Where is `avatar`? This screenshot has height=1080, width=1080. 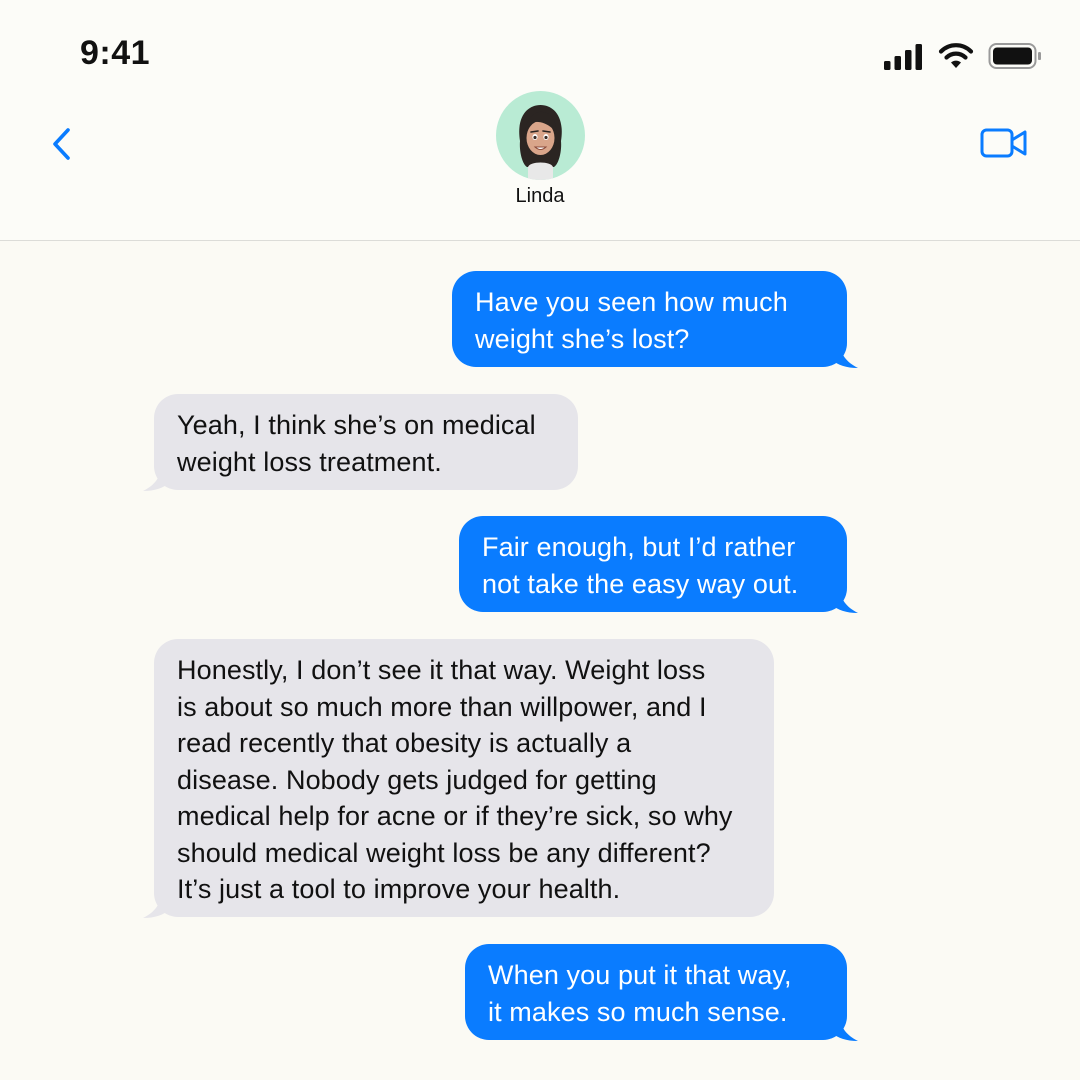
avatar is located at coordinates (540, 135).